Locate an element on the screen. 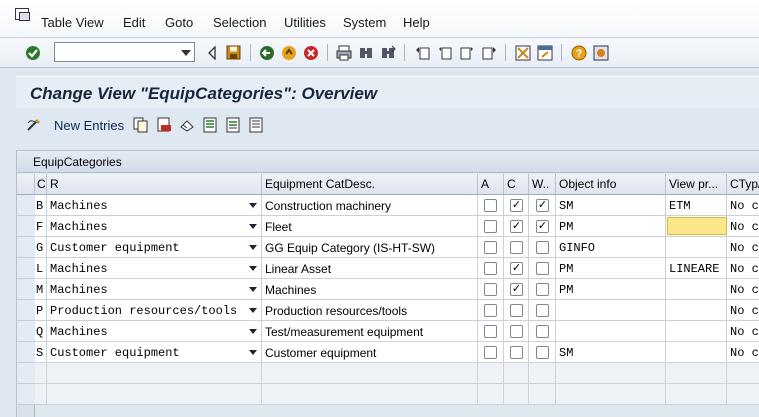 The image size is (759, 417). previous-page-icon is located at coordinates (444, 52).